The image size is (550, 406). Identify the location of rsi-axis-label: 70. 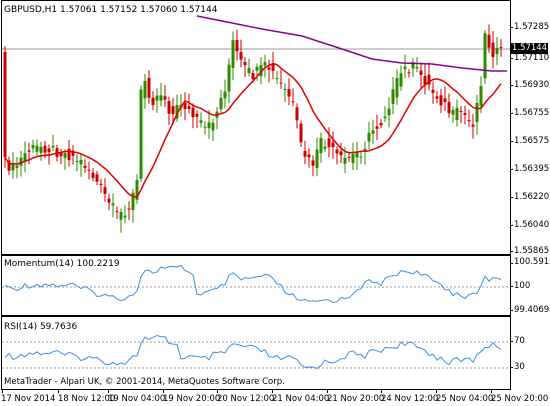
(519, 341).